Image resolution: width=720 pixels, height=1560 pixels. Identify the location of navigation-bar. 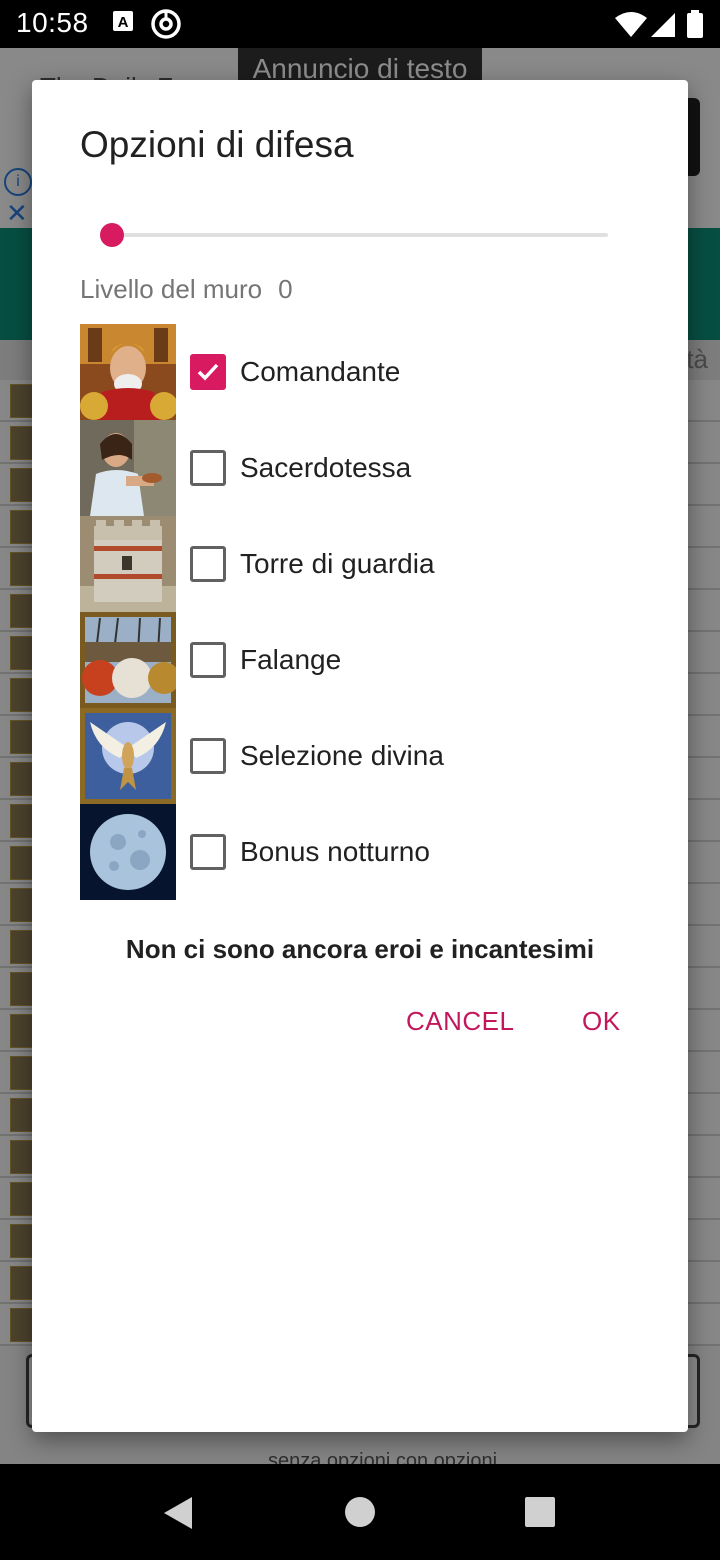
(360, 1512).